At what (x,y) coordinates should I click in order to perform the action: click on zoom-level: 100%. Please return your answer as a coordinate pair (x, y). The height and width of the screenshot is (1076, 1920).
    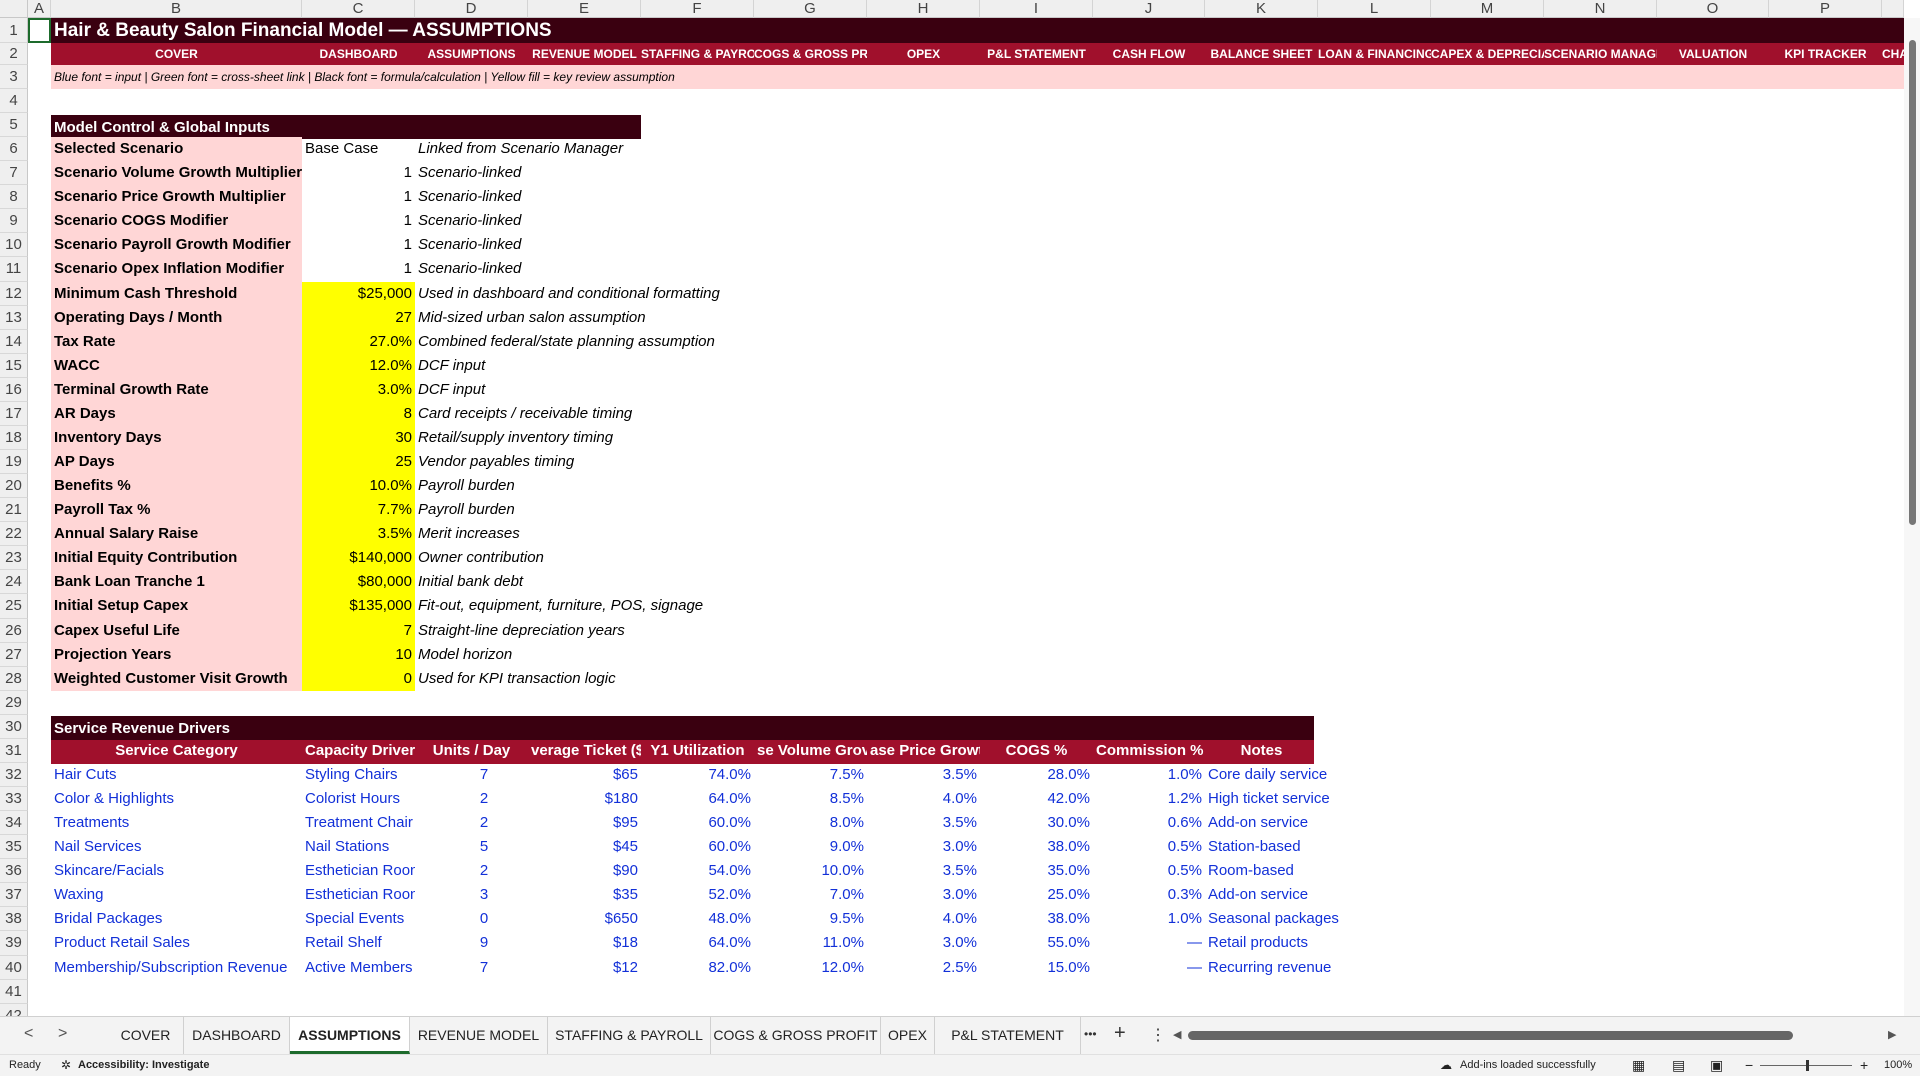
    Looking at the image, I should click on (1898, 1065).